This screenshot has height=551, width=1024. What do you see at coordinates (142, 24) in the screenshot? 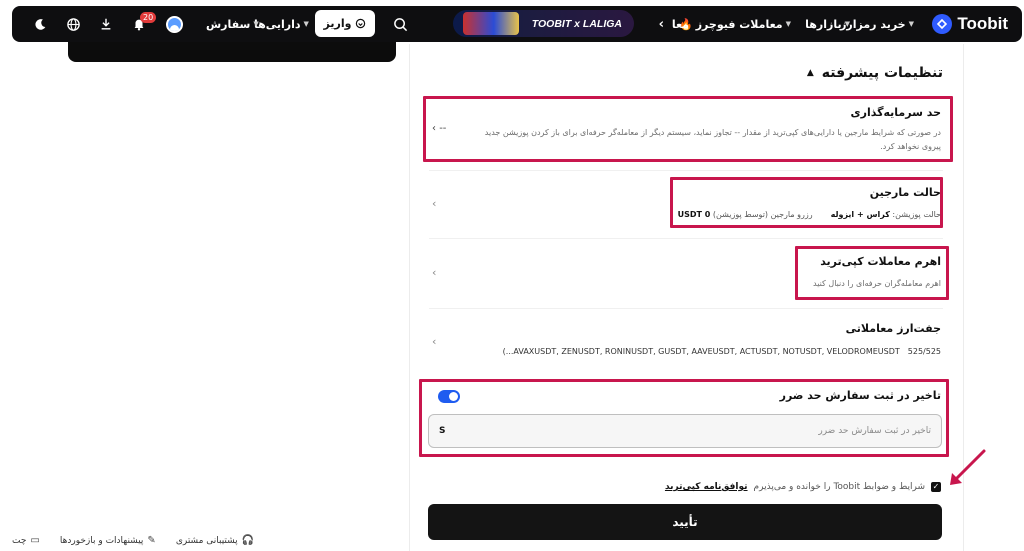
I see `notifications-button: 20` at bounding box center [142, 24].